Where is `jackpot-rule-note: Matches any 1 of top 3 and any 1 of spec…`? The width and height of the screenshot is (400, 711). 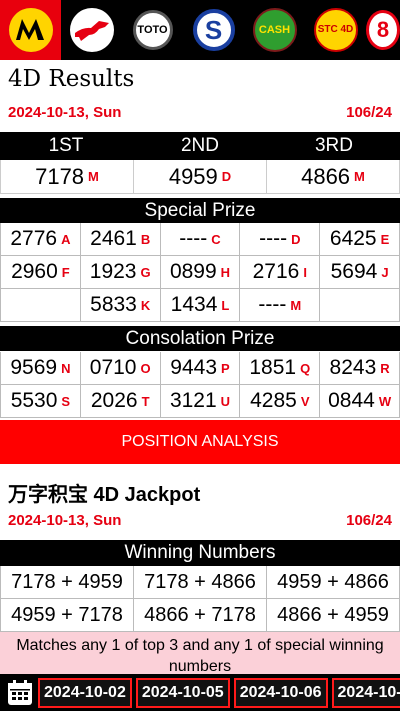
jackpot-rule-note: Matches any 1 of top 3 and any 1 of spec… is located at coordinates (200, 653).